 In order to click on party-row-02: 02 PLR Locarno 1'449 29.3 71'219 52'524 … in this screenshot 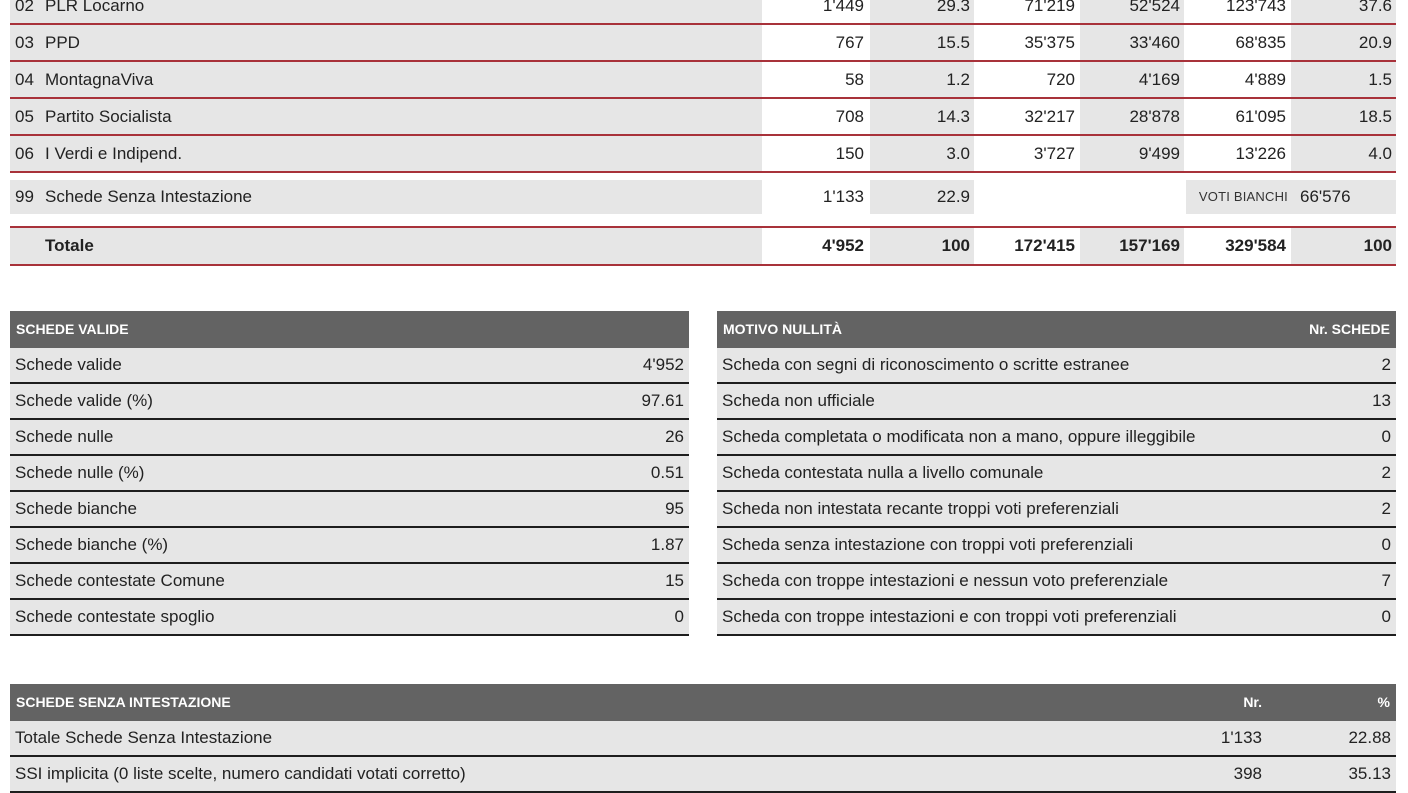, I will do `click(703, 12)`.